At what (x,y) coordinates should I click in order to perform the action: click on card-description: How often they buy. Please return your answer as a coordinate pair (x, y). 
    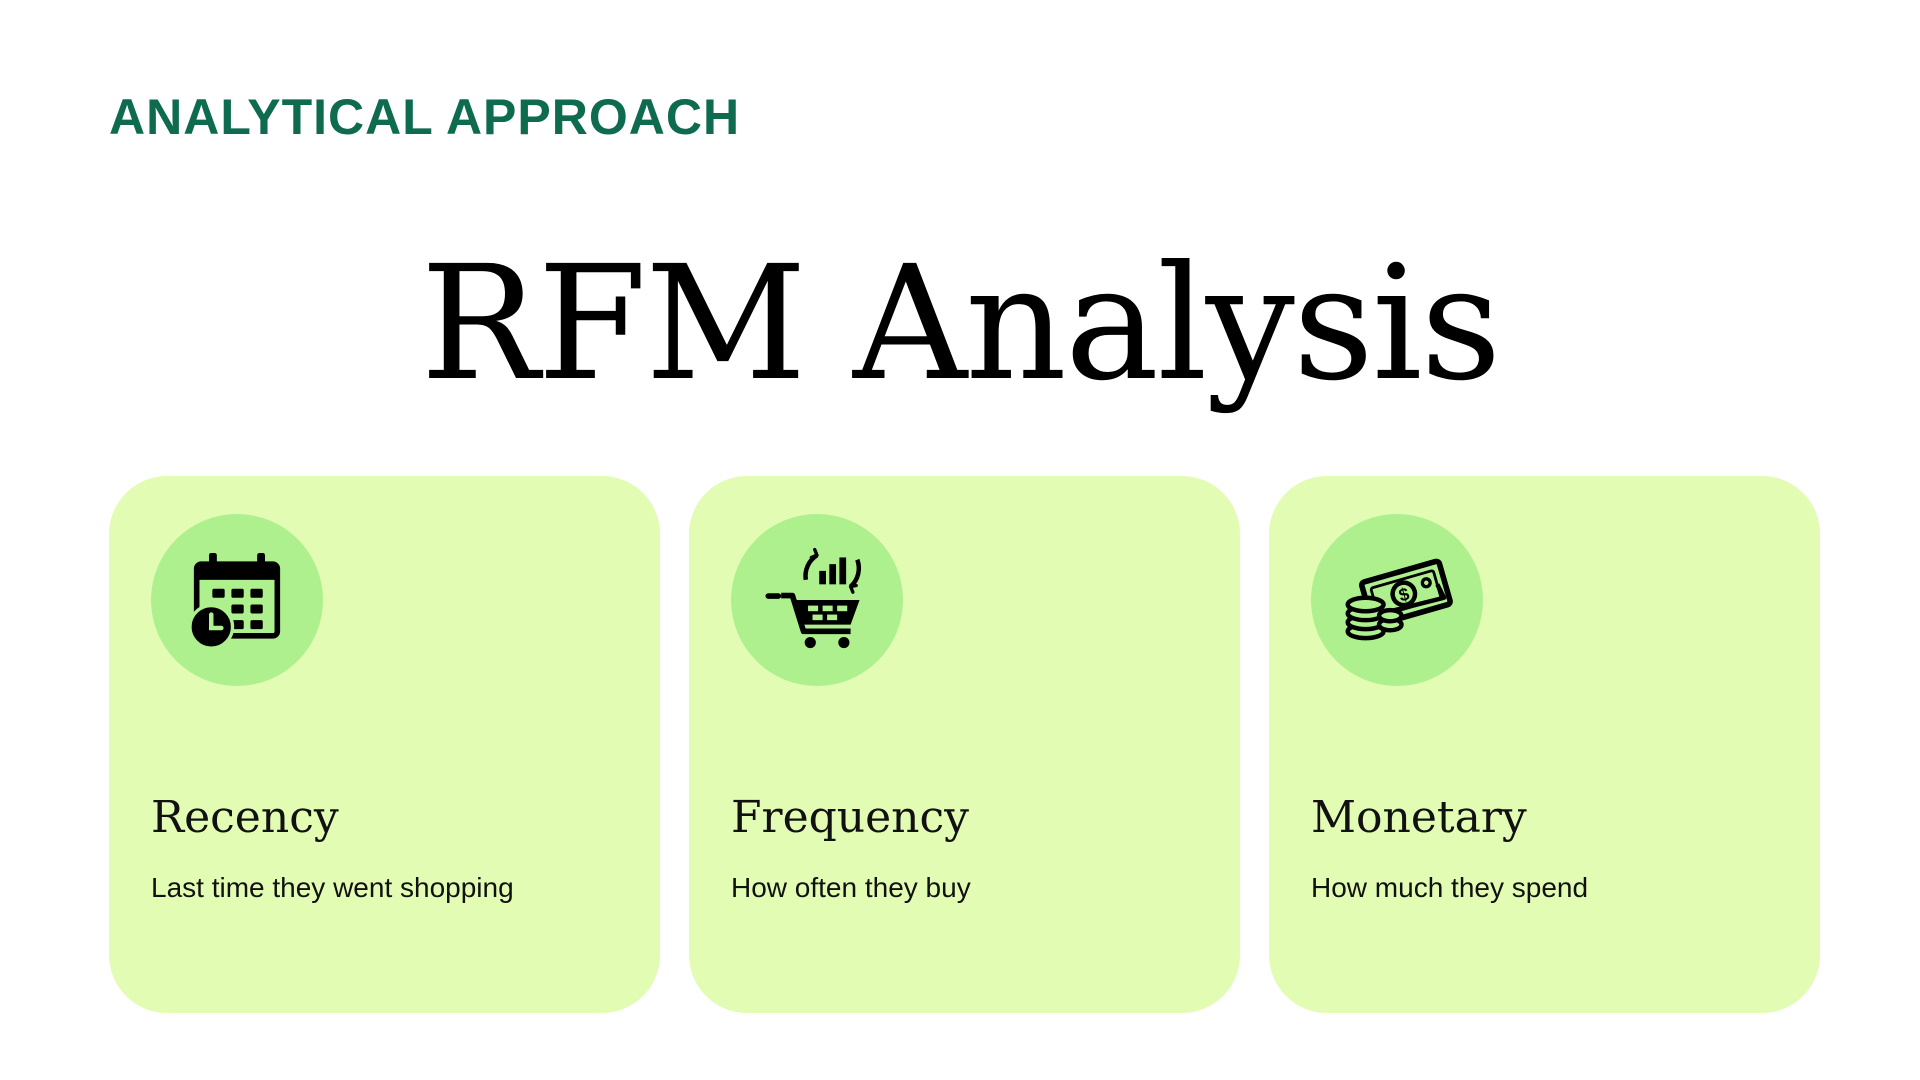
    Looking at the image, I should click on (851, 887).